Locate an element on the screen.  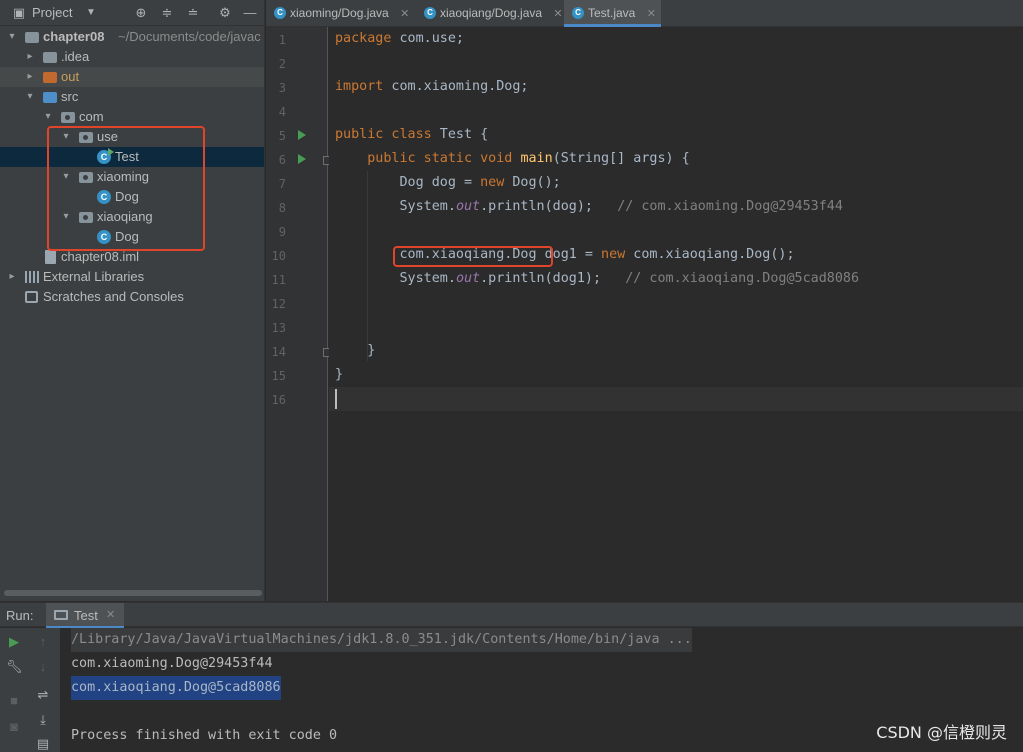
tree-item-use: ▾ use is located at coordinates (132, 137).